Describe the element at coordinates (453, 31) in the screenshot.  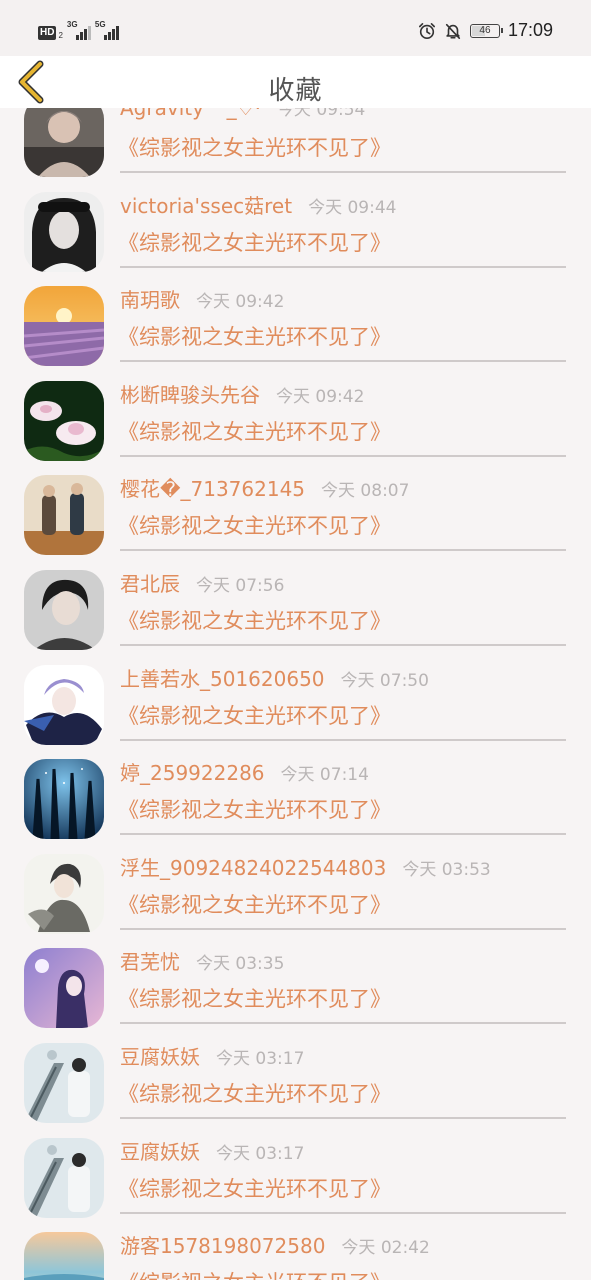
I see `bell-off-icon` at that location.